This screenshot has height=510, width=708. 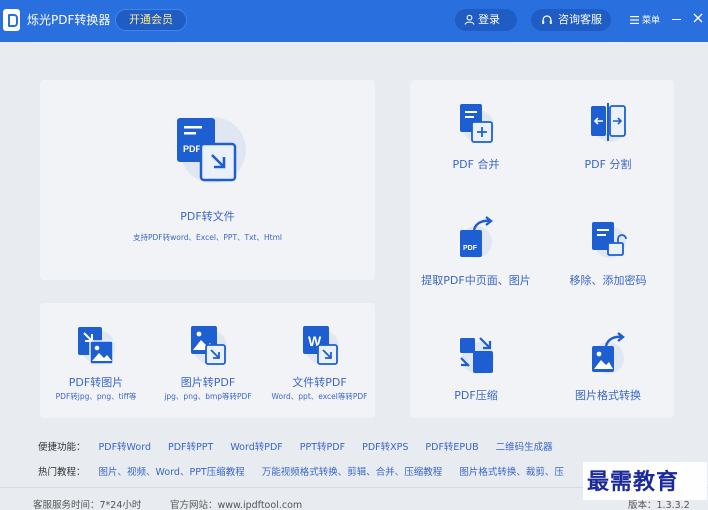 I want to click on close-icon, so click(x=698, y=18).